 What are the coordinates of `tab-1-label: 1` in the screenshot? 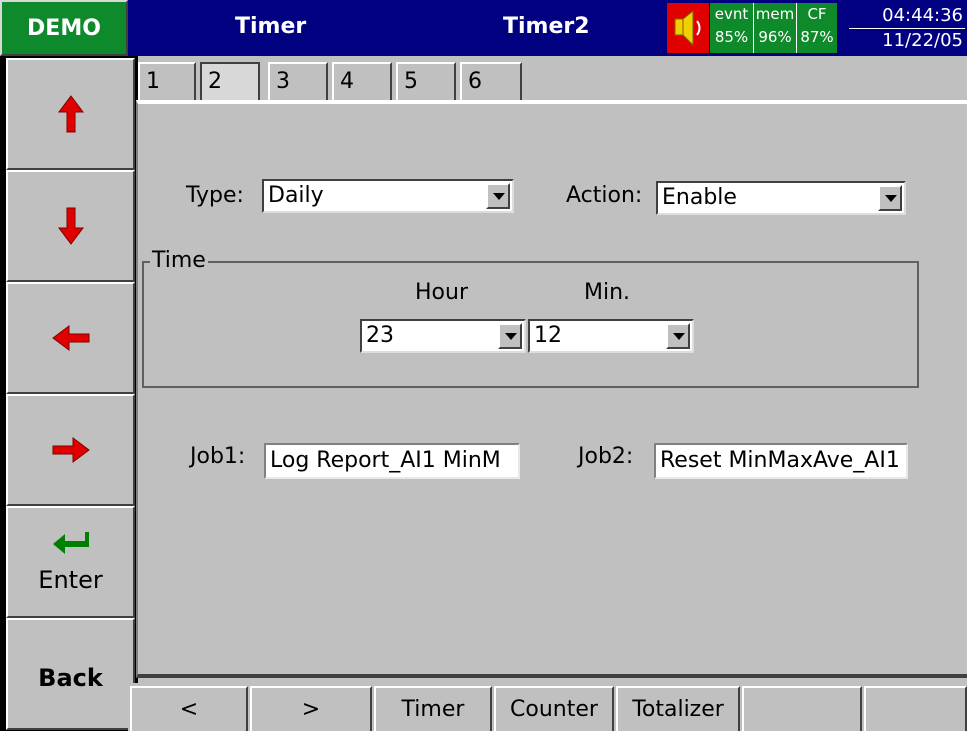 It's located at (153, 81).